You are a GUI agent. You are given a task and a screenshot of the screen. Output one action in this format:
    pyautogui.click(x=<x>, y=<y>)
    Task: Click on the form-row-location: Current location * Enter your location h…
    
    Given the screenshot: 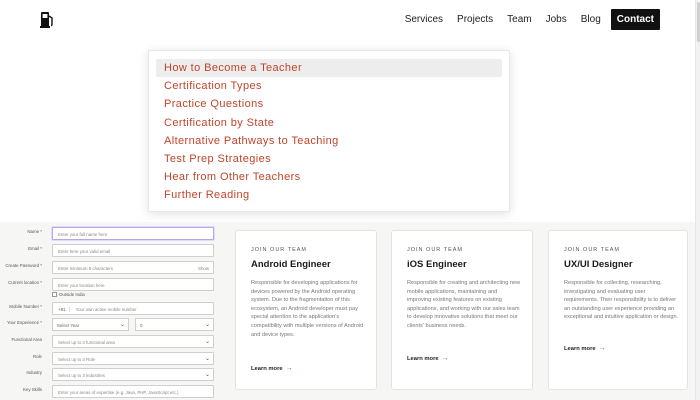 What is the action you would take?
    pyautogui.click(x=108, y=285)
    